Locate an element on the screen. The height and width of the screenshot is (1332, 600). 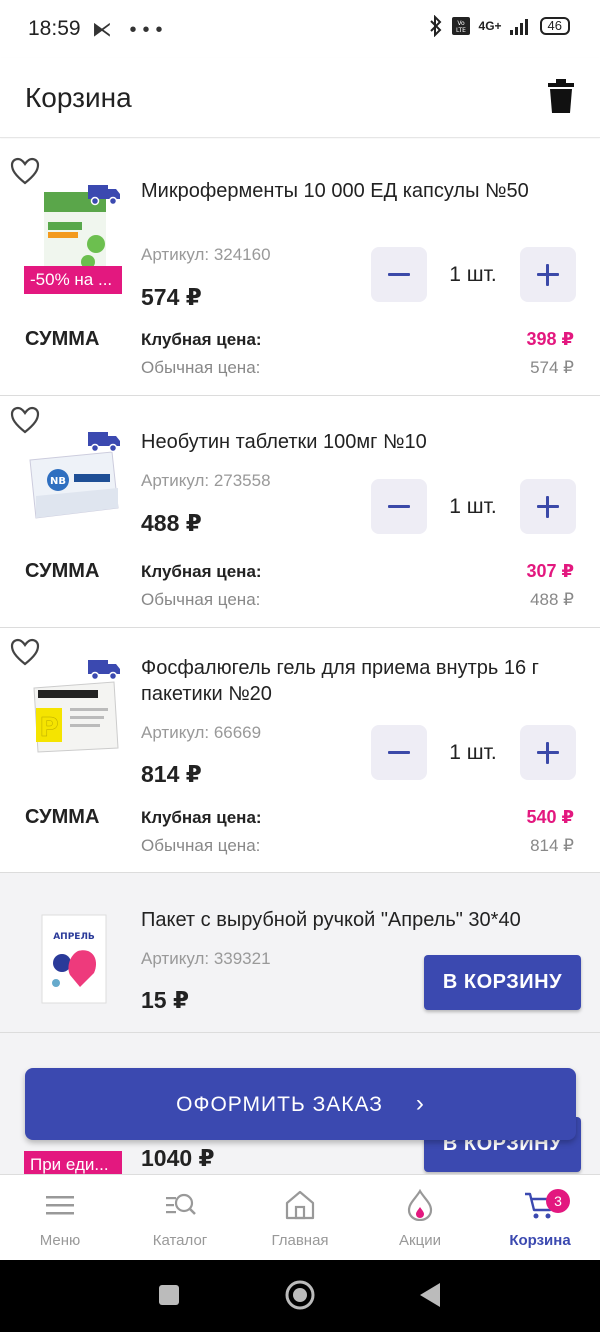
nav-label: Главная is located at coordinates (300, 1240).